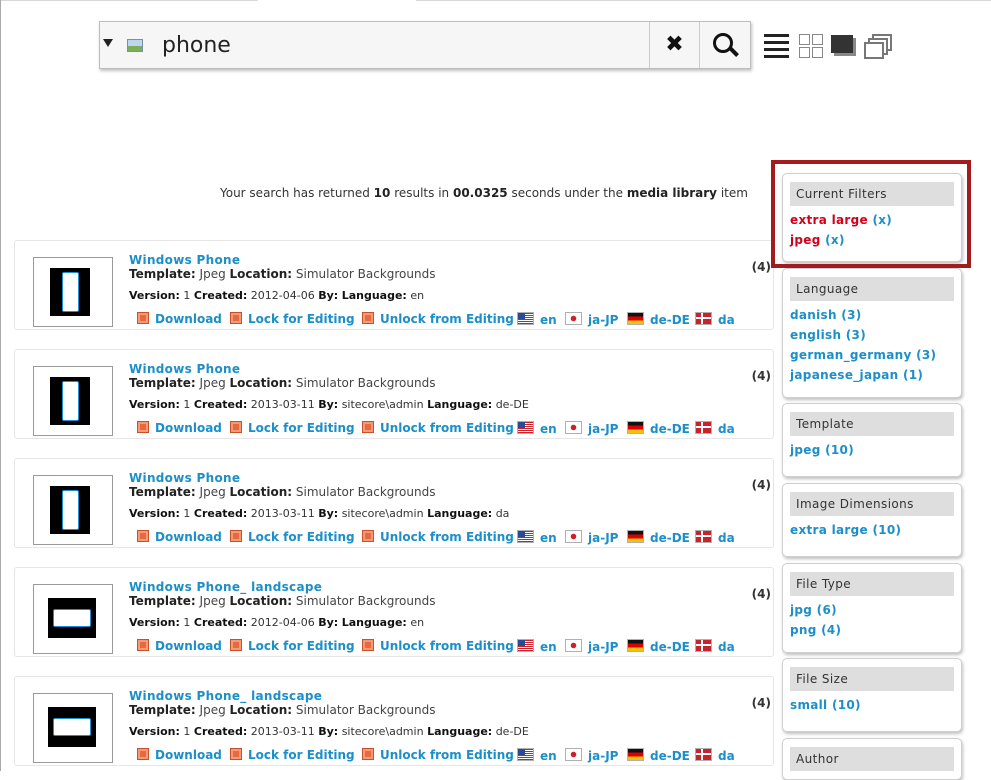  What do you see at coordinates (878, 46) in the screenshot?
I see `gallery-view-icon` at bounding box center [878, 46].